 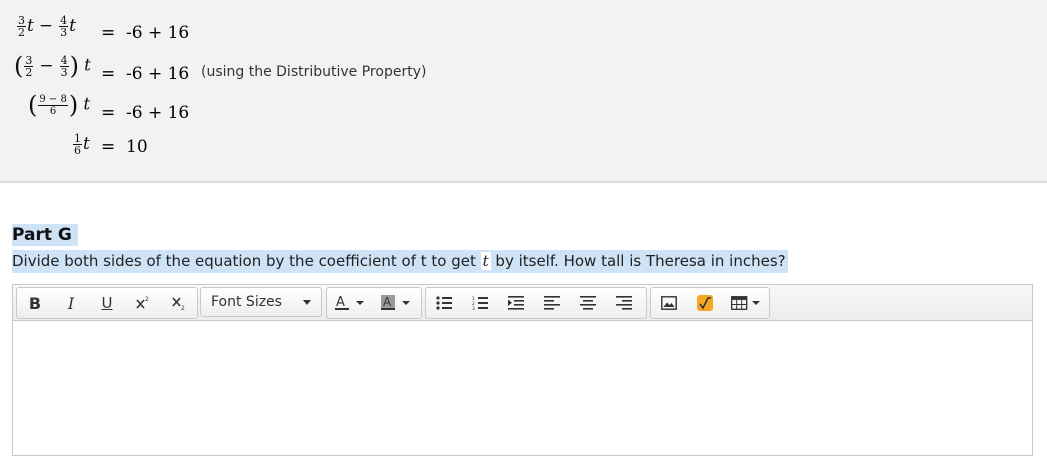 I want to click on part-title: Part G, so click(x=45, y=235).